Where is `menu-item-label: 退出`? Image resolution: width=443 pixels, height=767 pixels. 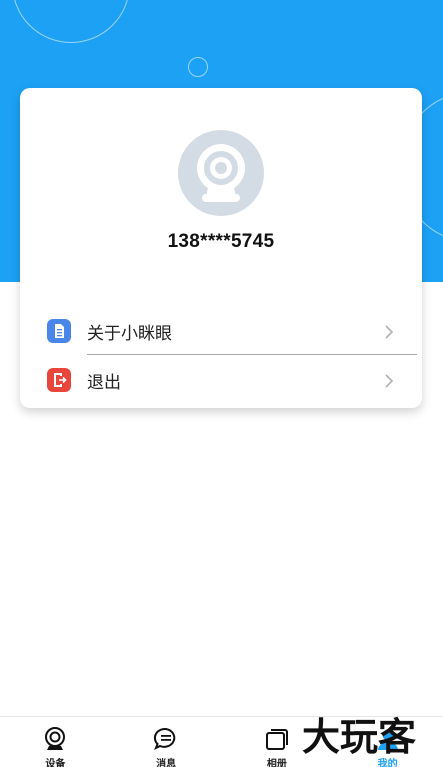
menu-item-label: 退出 is located at coordinates (104, 382).